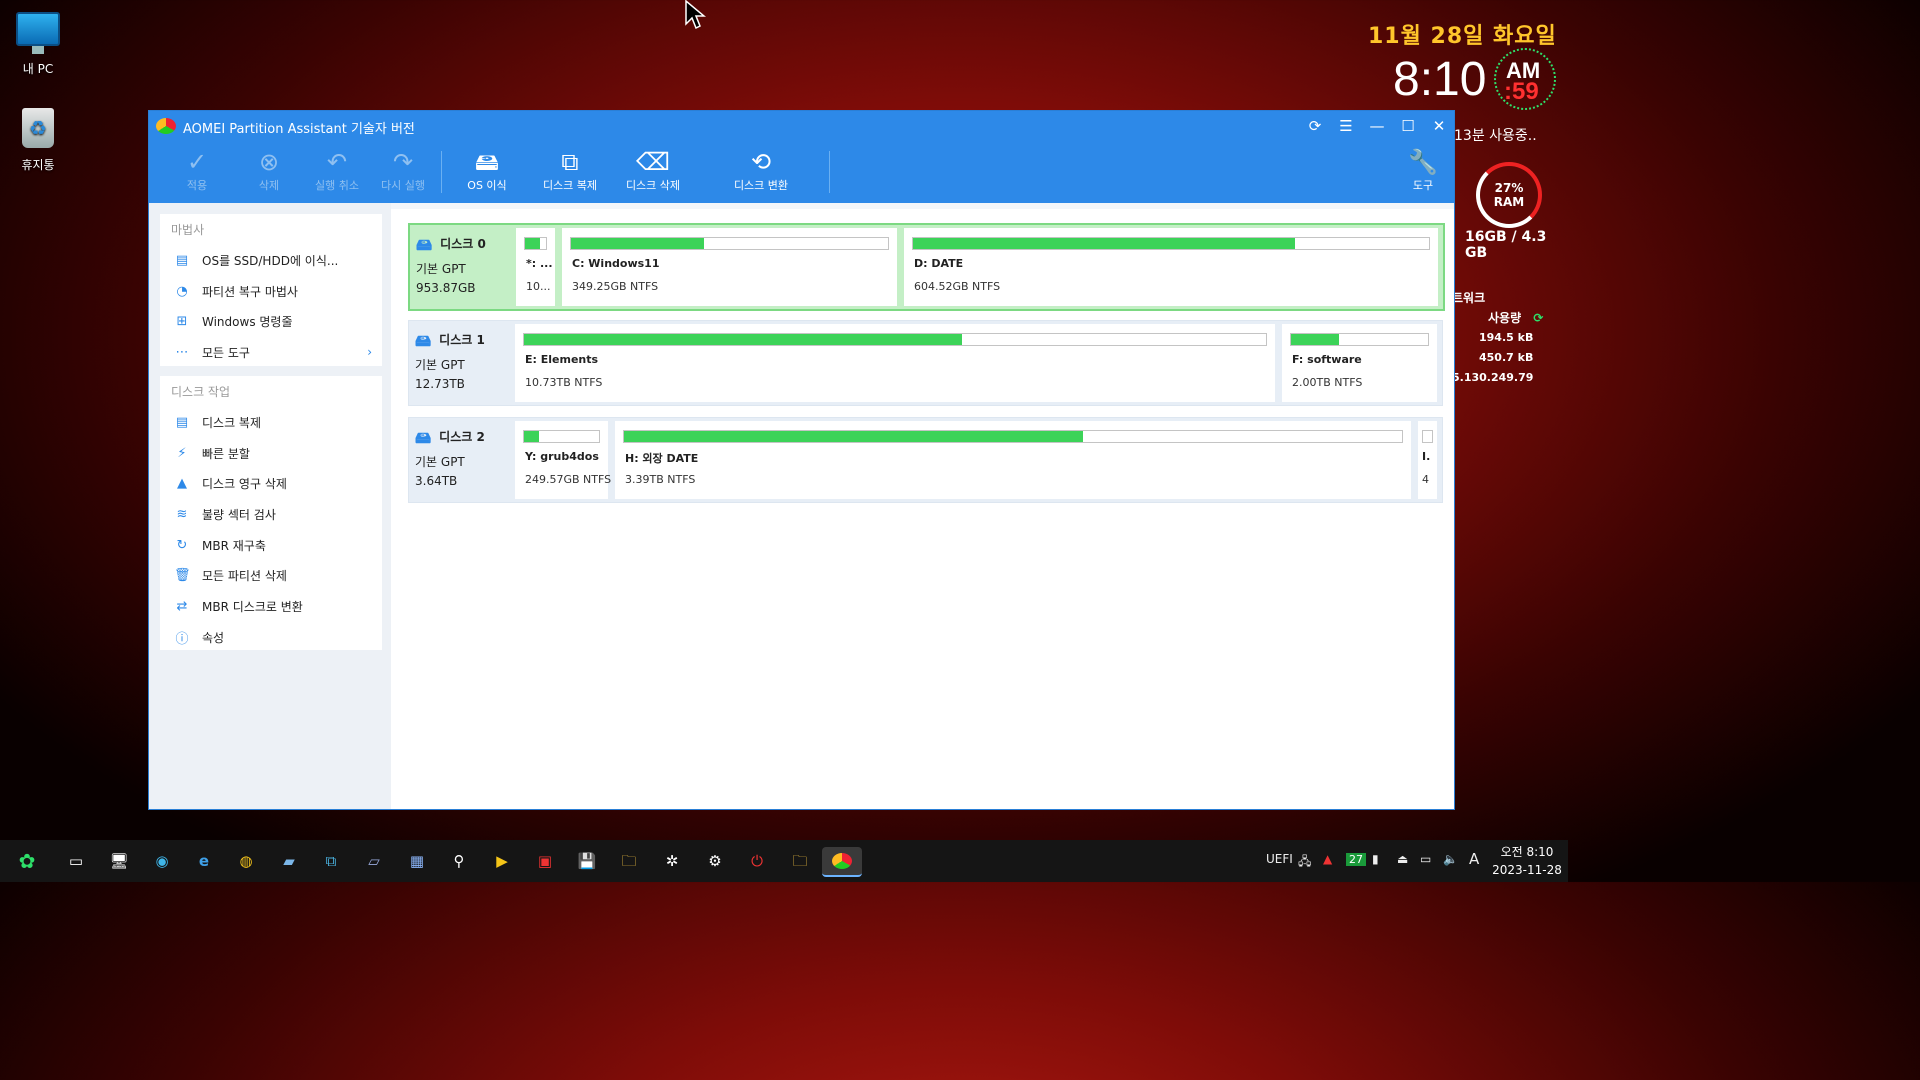 The height and width of the screenshot is (1080, 1920). What do you see at coordinates (1315, 126) in the screenshot?
I see `refresh-button: ⟳` at bounding box center [1315, 126].